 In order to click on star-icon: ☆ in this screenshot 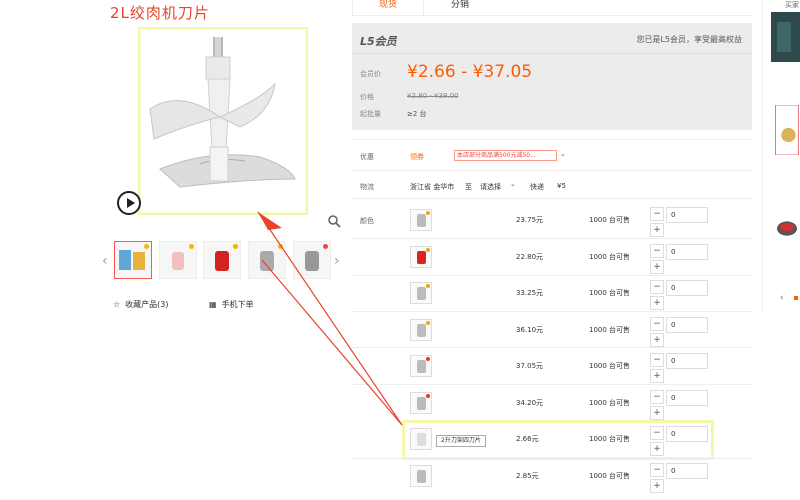, I will do `click(117, 304)`.